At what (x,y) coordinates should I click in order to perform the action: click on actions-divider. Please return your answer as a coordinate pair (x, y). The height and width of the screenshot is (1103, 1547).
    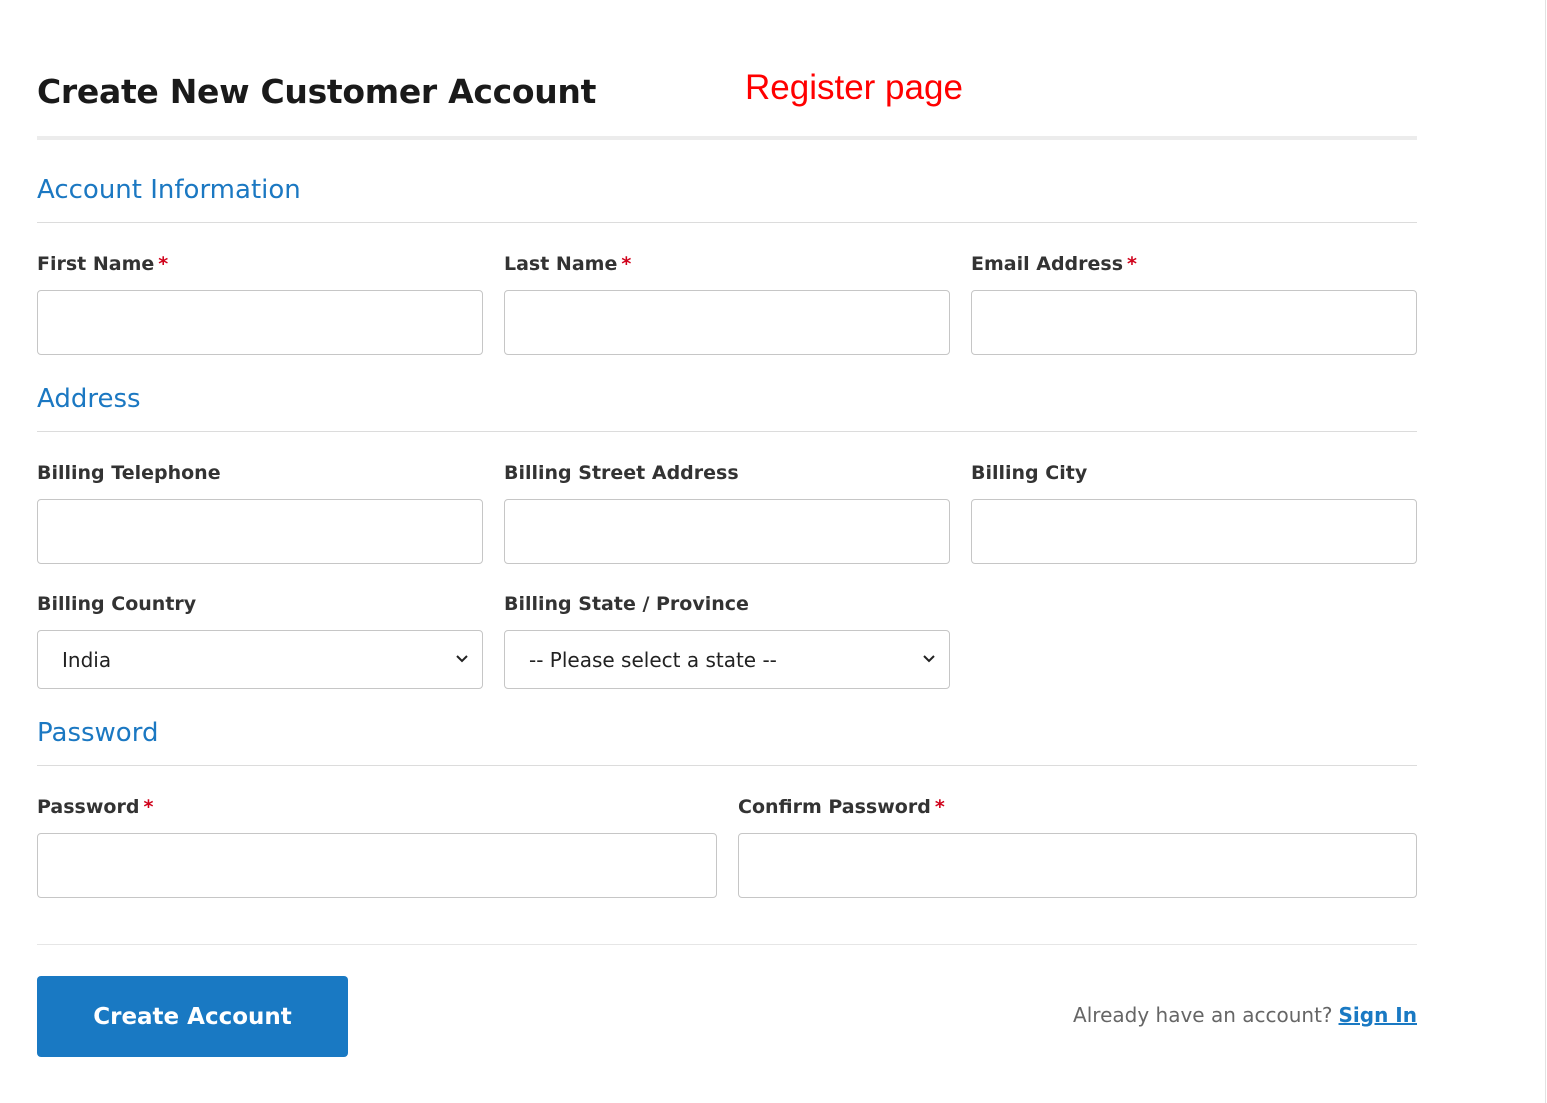
    Looking at the image, I should click on (727, 944).